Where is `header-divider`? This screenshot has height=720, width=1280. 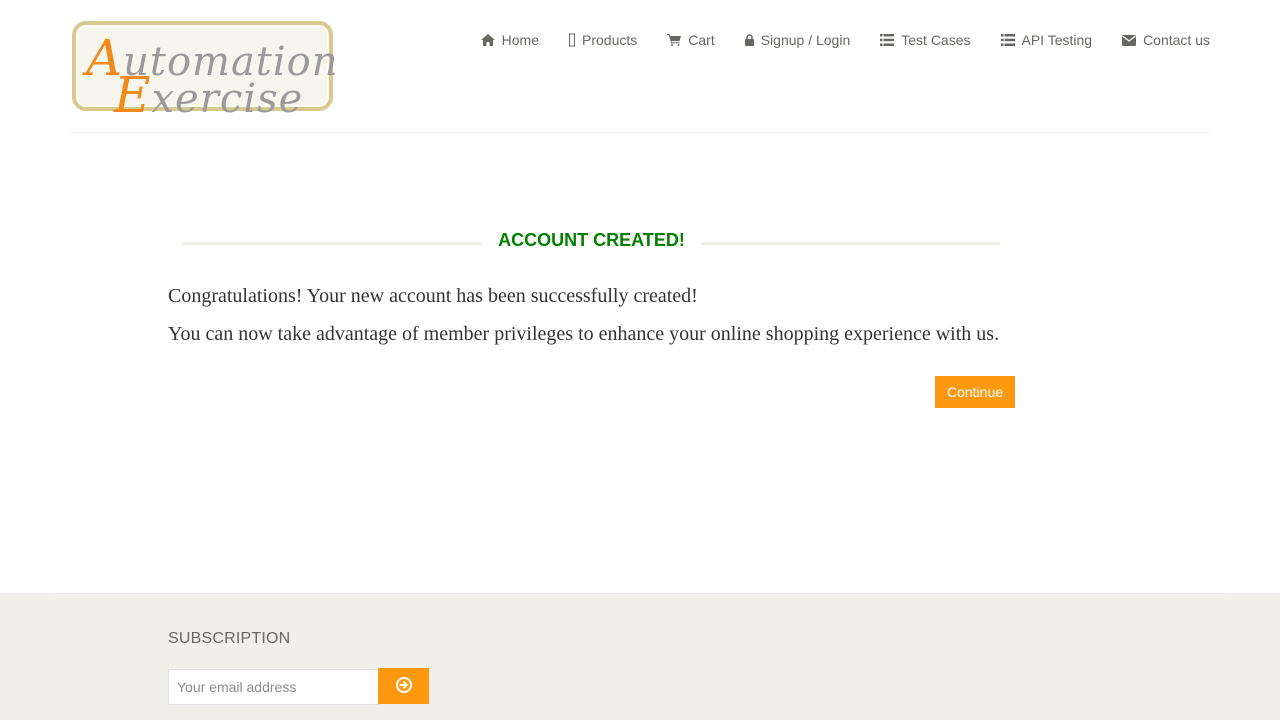 header-divider is located at coordinates (640, 132).